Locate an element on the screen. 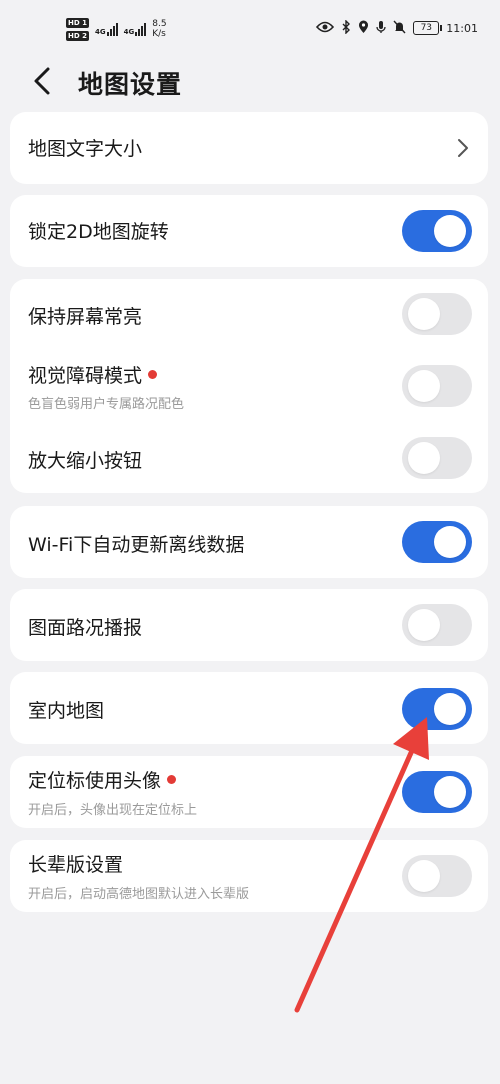 The height and width of the screenshot is (1084, 500). network-type-1: 4G is located at coordinates (100, 32).